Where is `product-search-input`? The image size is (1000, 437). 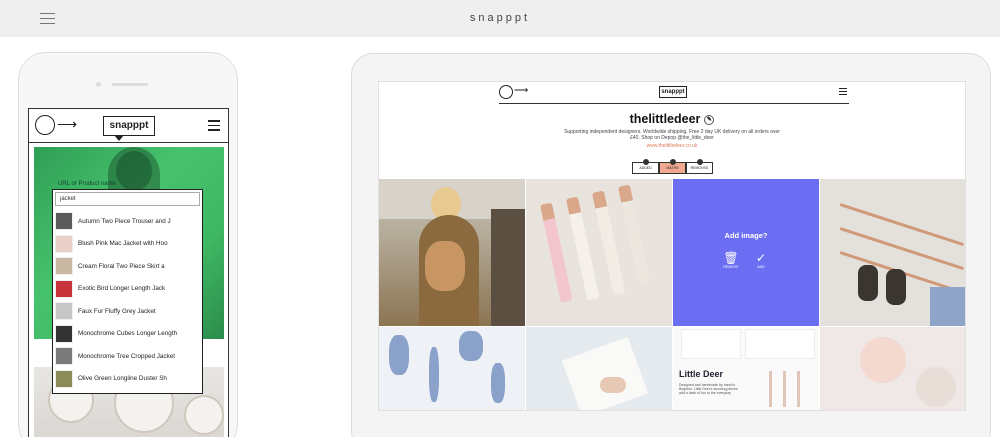 product-search-input is located at coordinates (127, 199).